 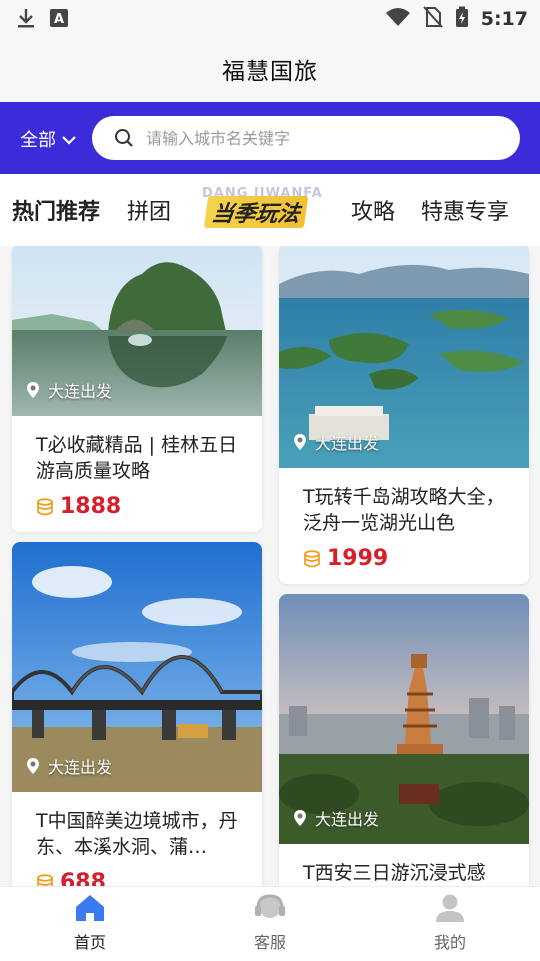 What do you see at coordinates (149, 878) in the screenshot?
I see `trip-price: 688` at bounding box center [149, 878].